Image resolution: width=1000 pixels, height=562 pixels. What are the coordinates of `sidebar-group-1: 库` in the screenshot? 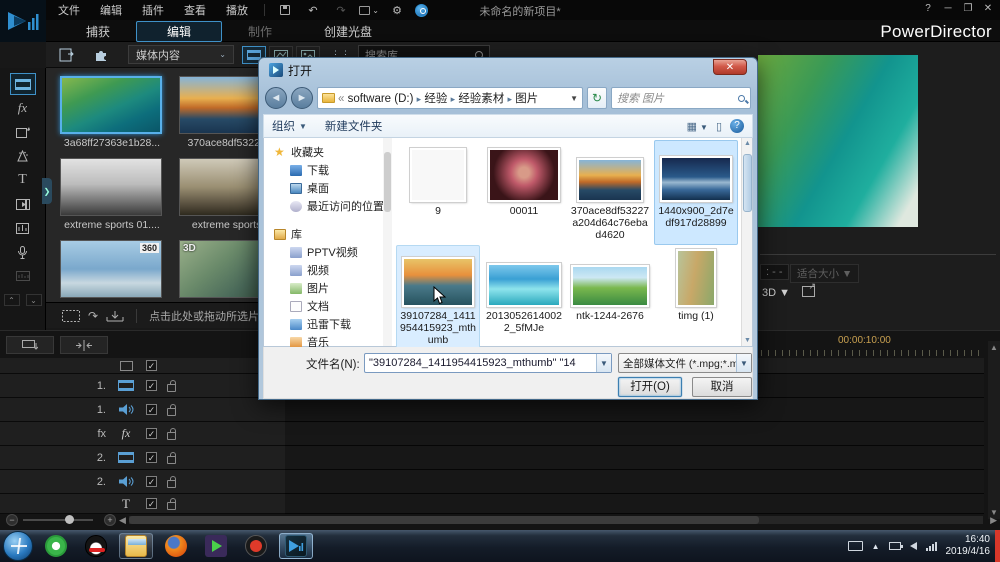 It's located at (333, 234).